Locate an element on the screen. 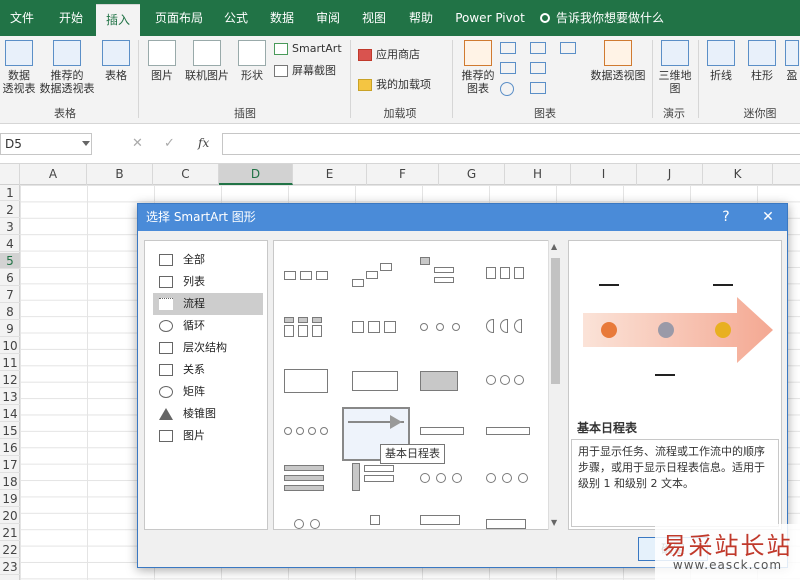 Image resolution: width=800 pixels, height=580 pixels. row-header-selected: 5 is located at coordinates (10, 261).